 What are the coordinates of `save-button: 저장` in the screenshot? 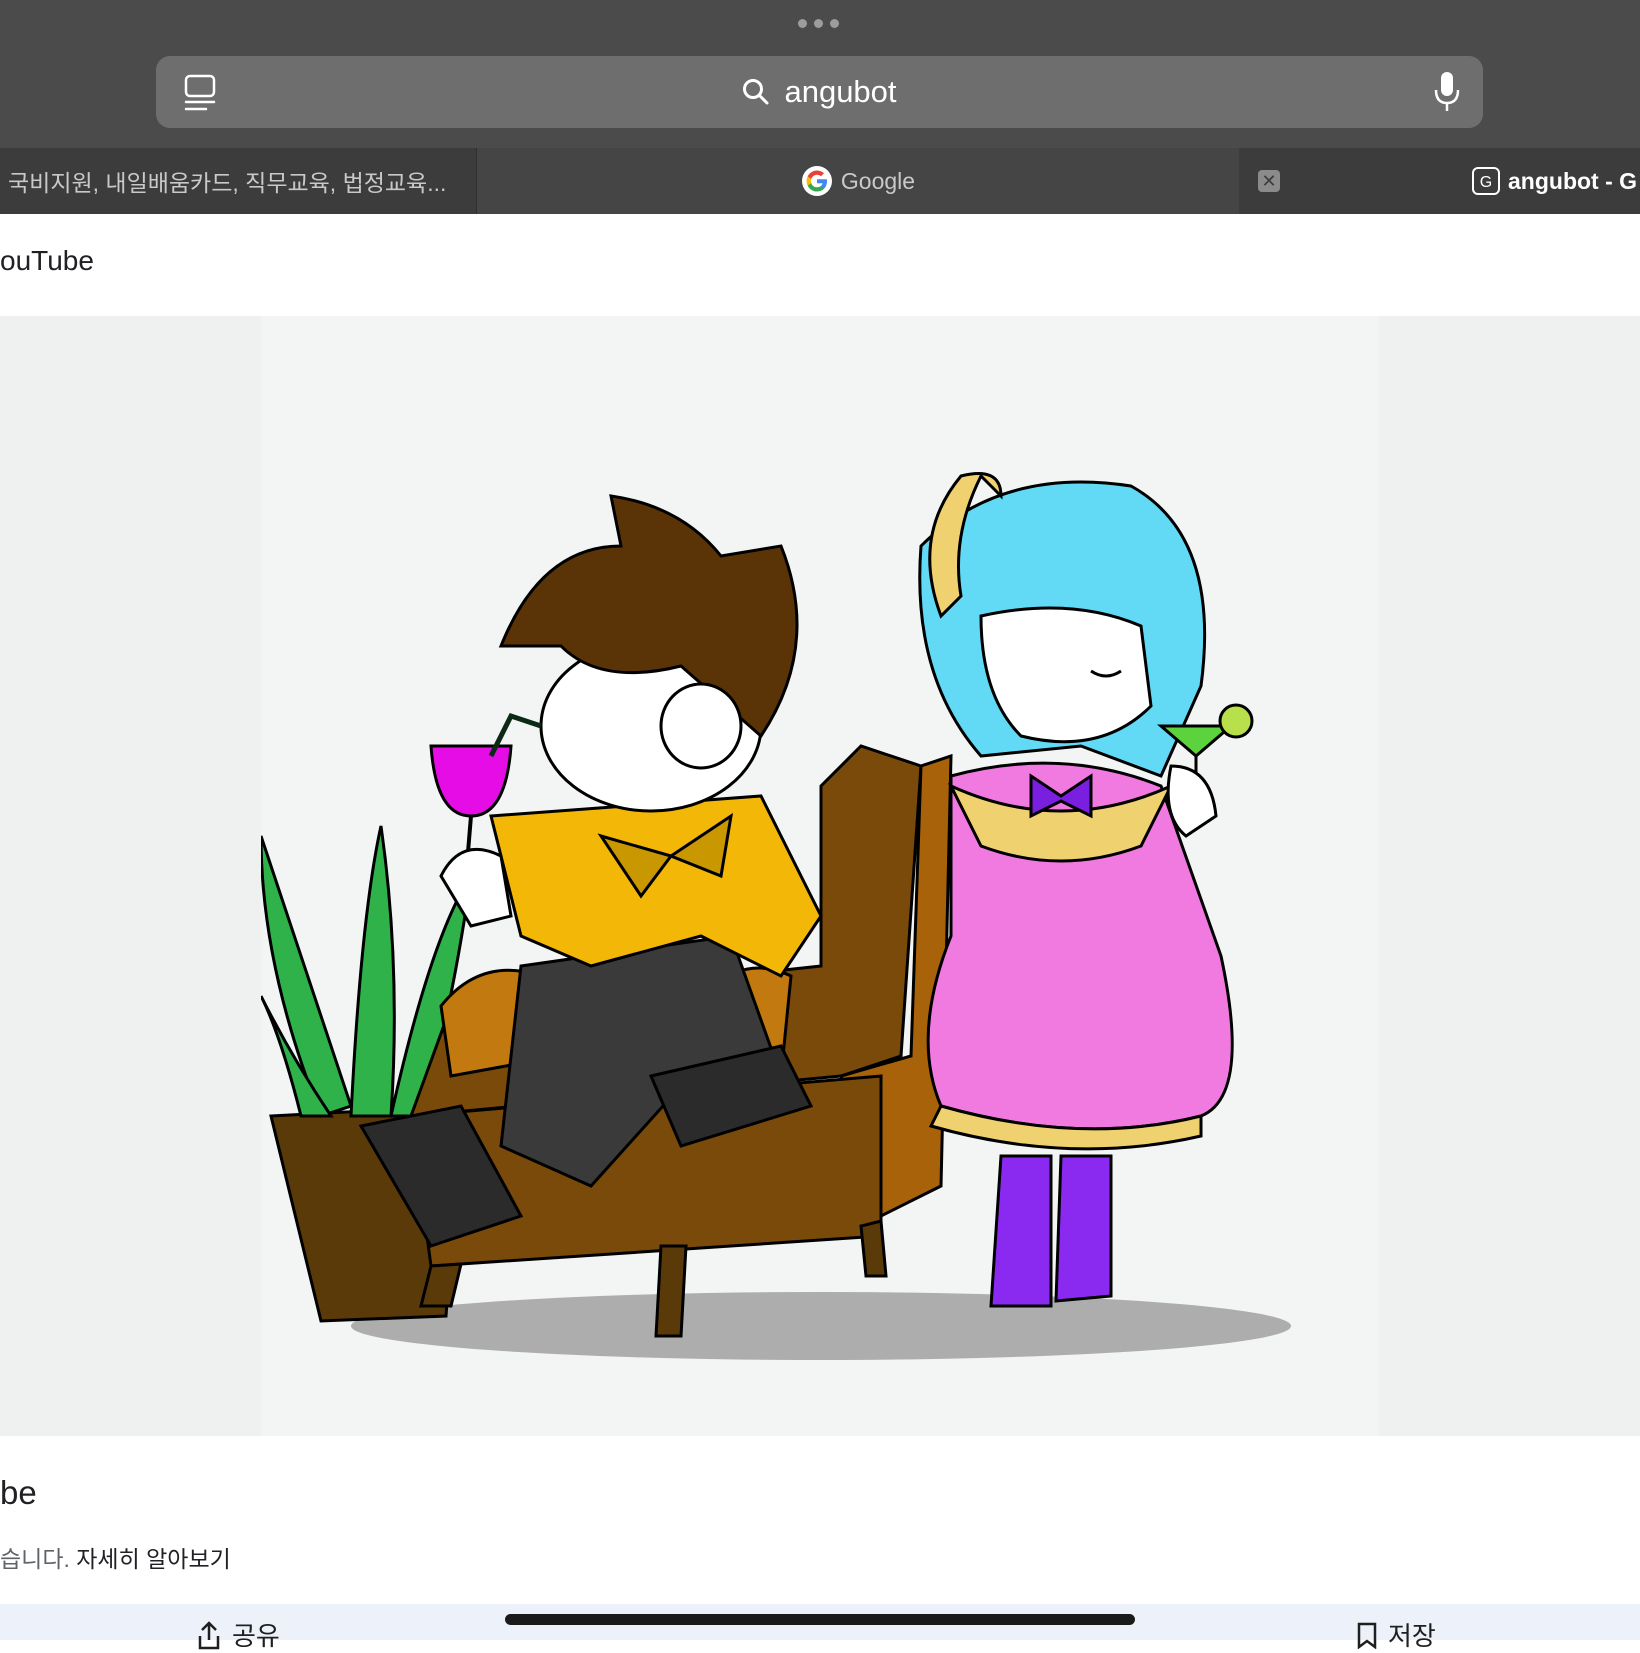 It's located at (1396, 1634).